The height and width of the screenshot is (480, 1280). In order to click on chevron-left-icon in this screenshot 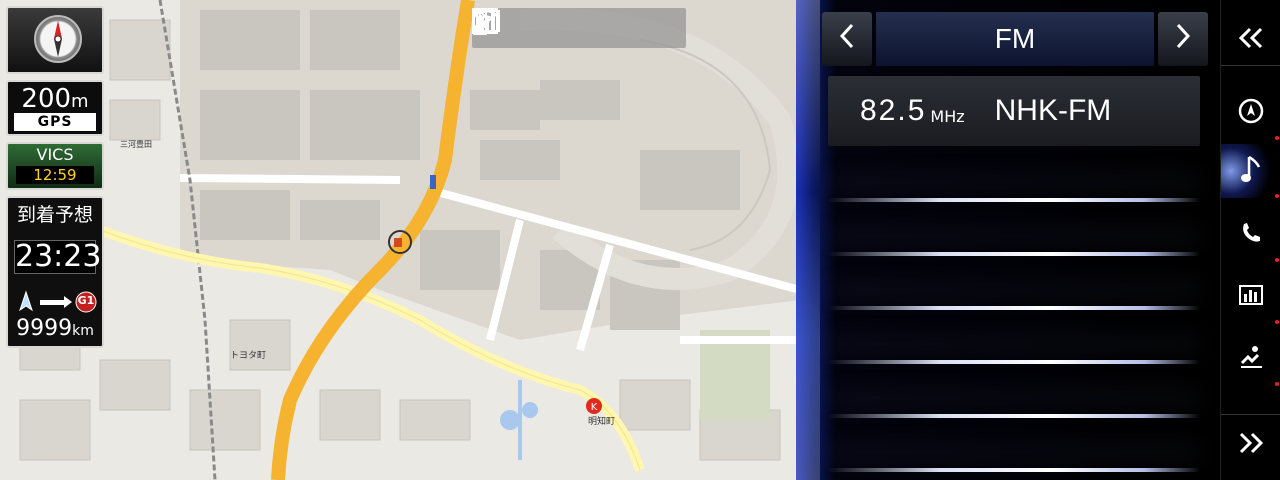, I will do `click(847, 39)`.